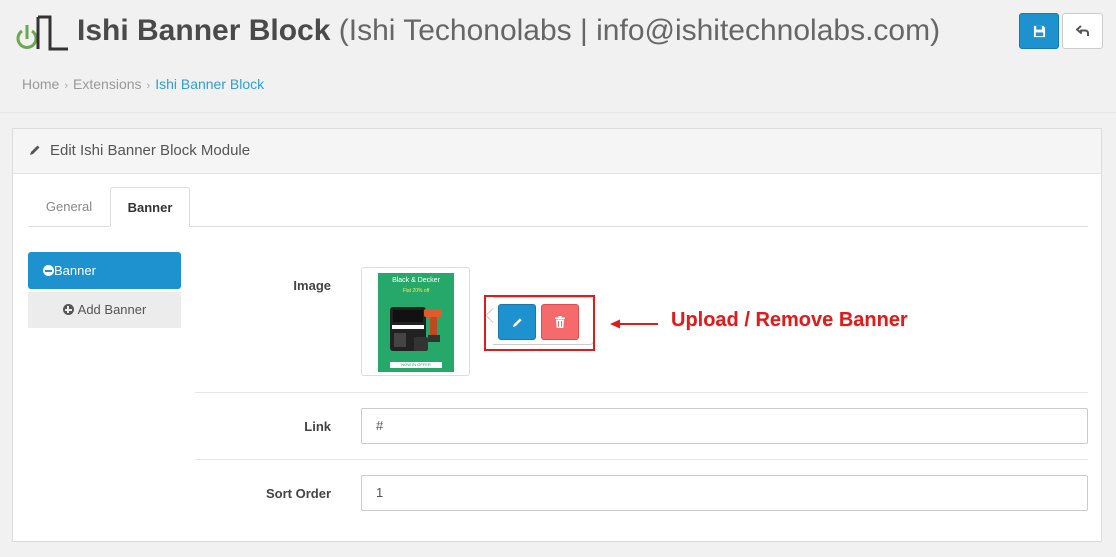  I want to click on sort-order-input: 1, so click(724, 493).